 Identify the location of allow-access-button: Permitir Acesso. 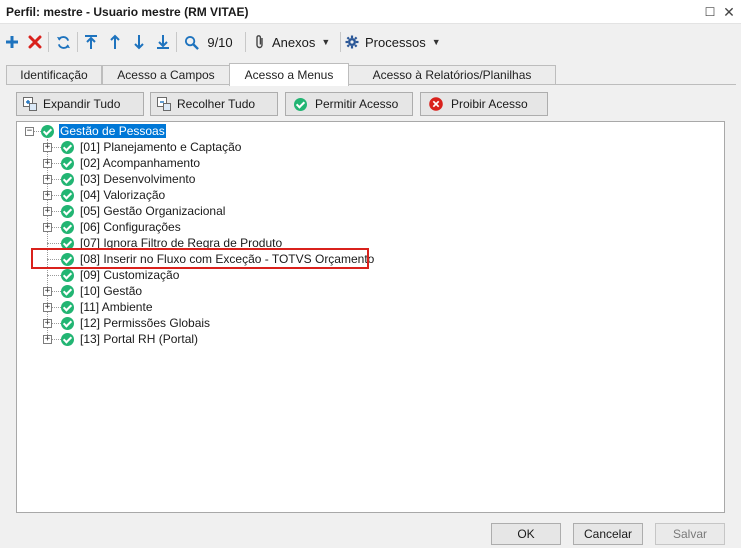
(349, 104).